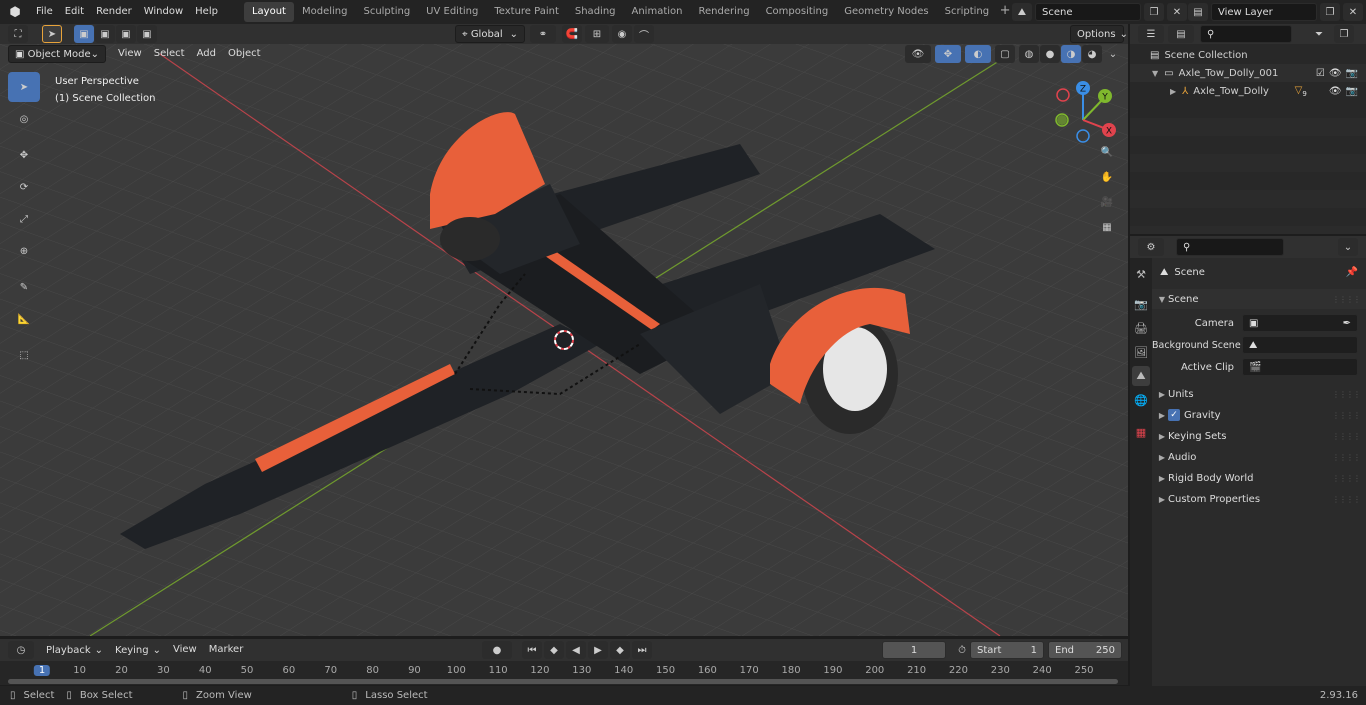 The height and width of the screenshot is (705, 1366). I want to click on timeline-view-menu: View, so click(185, 650).